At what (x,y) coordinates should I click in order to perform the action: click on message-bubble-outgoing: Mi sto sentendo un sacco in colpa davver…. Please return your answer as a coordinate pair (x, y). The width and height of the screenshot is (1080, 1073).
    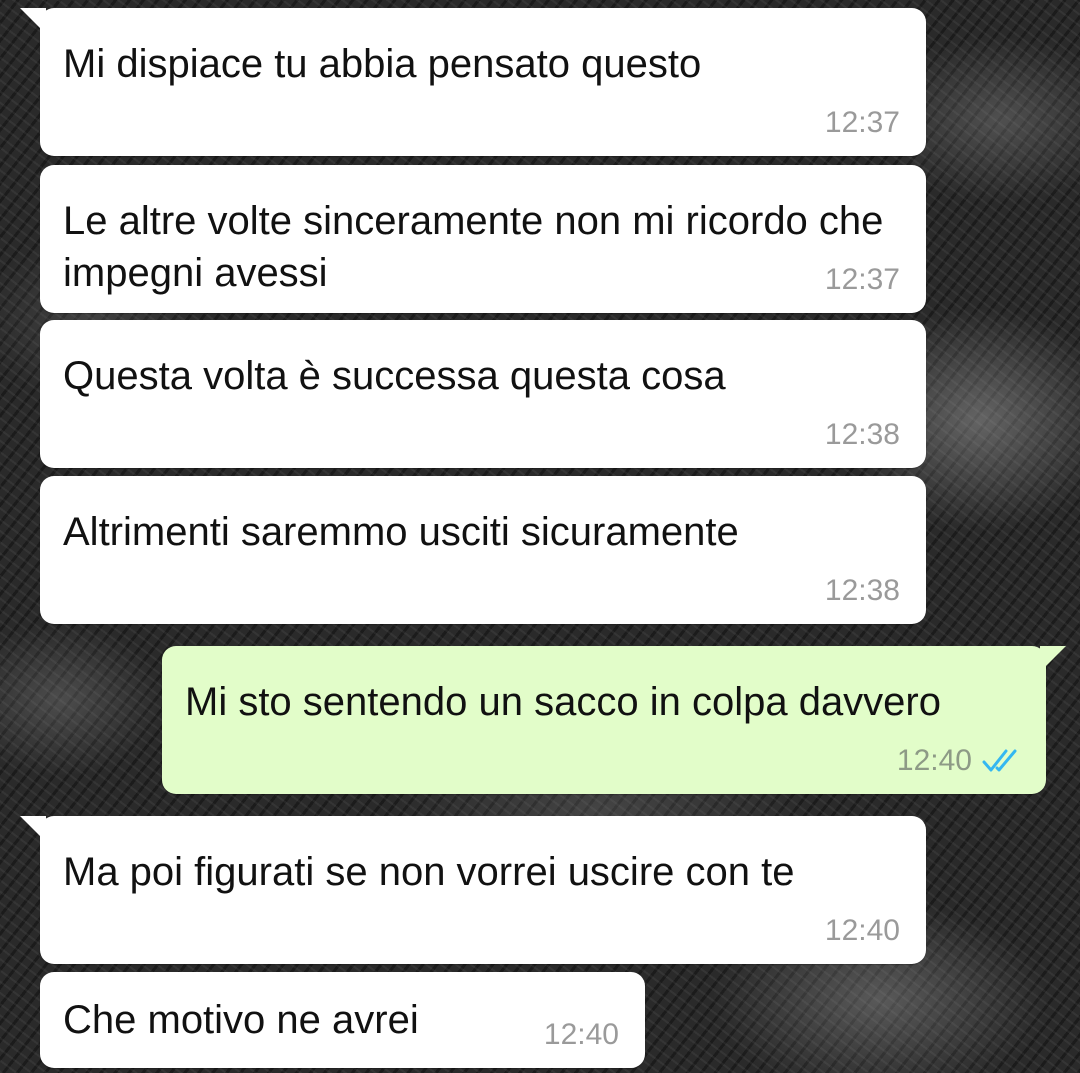
    Looking at the image, I should click on (614, 720).